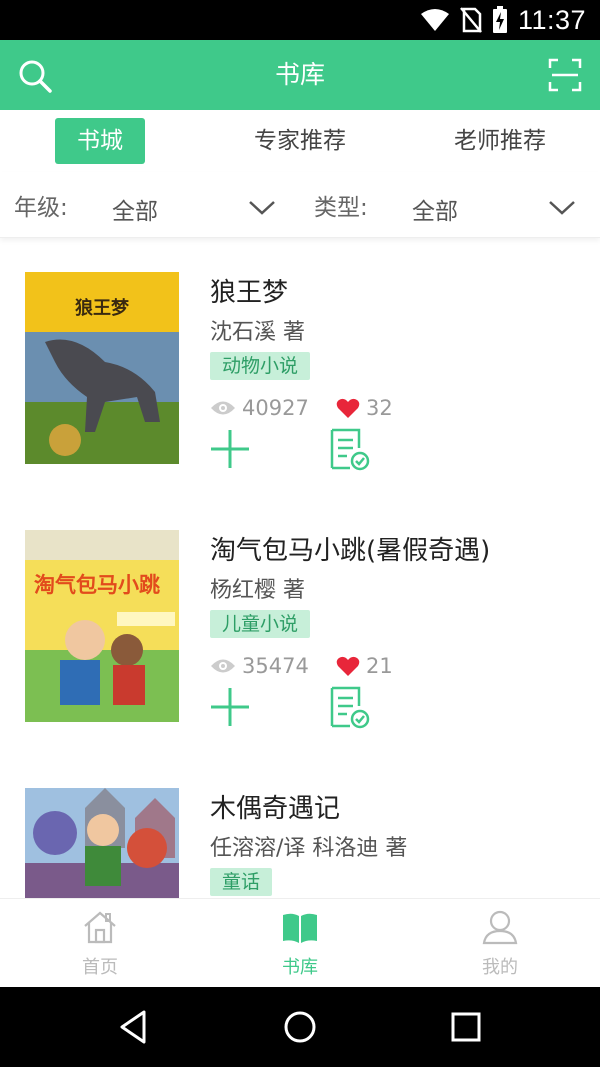  I want to click on book-category-tag: 童话, so click(241, 882).